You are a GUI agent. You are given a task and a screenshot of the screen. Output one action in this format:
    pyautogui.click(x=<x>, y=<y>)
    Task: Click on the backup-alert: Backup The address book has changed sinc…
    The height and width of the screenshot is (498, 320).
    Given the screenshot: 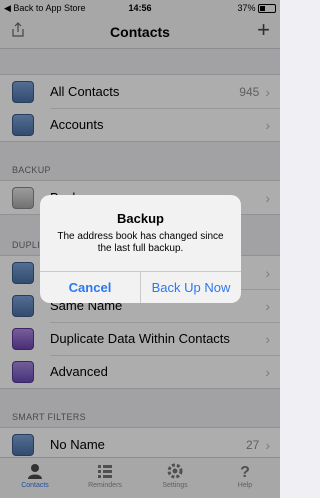 What is the action you would take?
    pyautogui.click(x=140, y=249)
    